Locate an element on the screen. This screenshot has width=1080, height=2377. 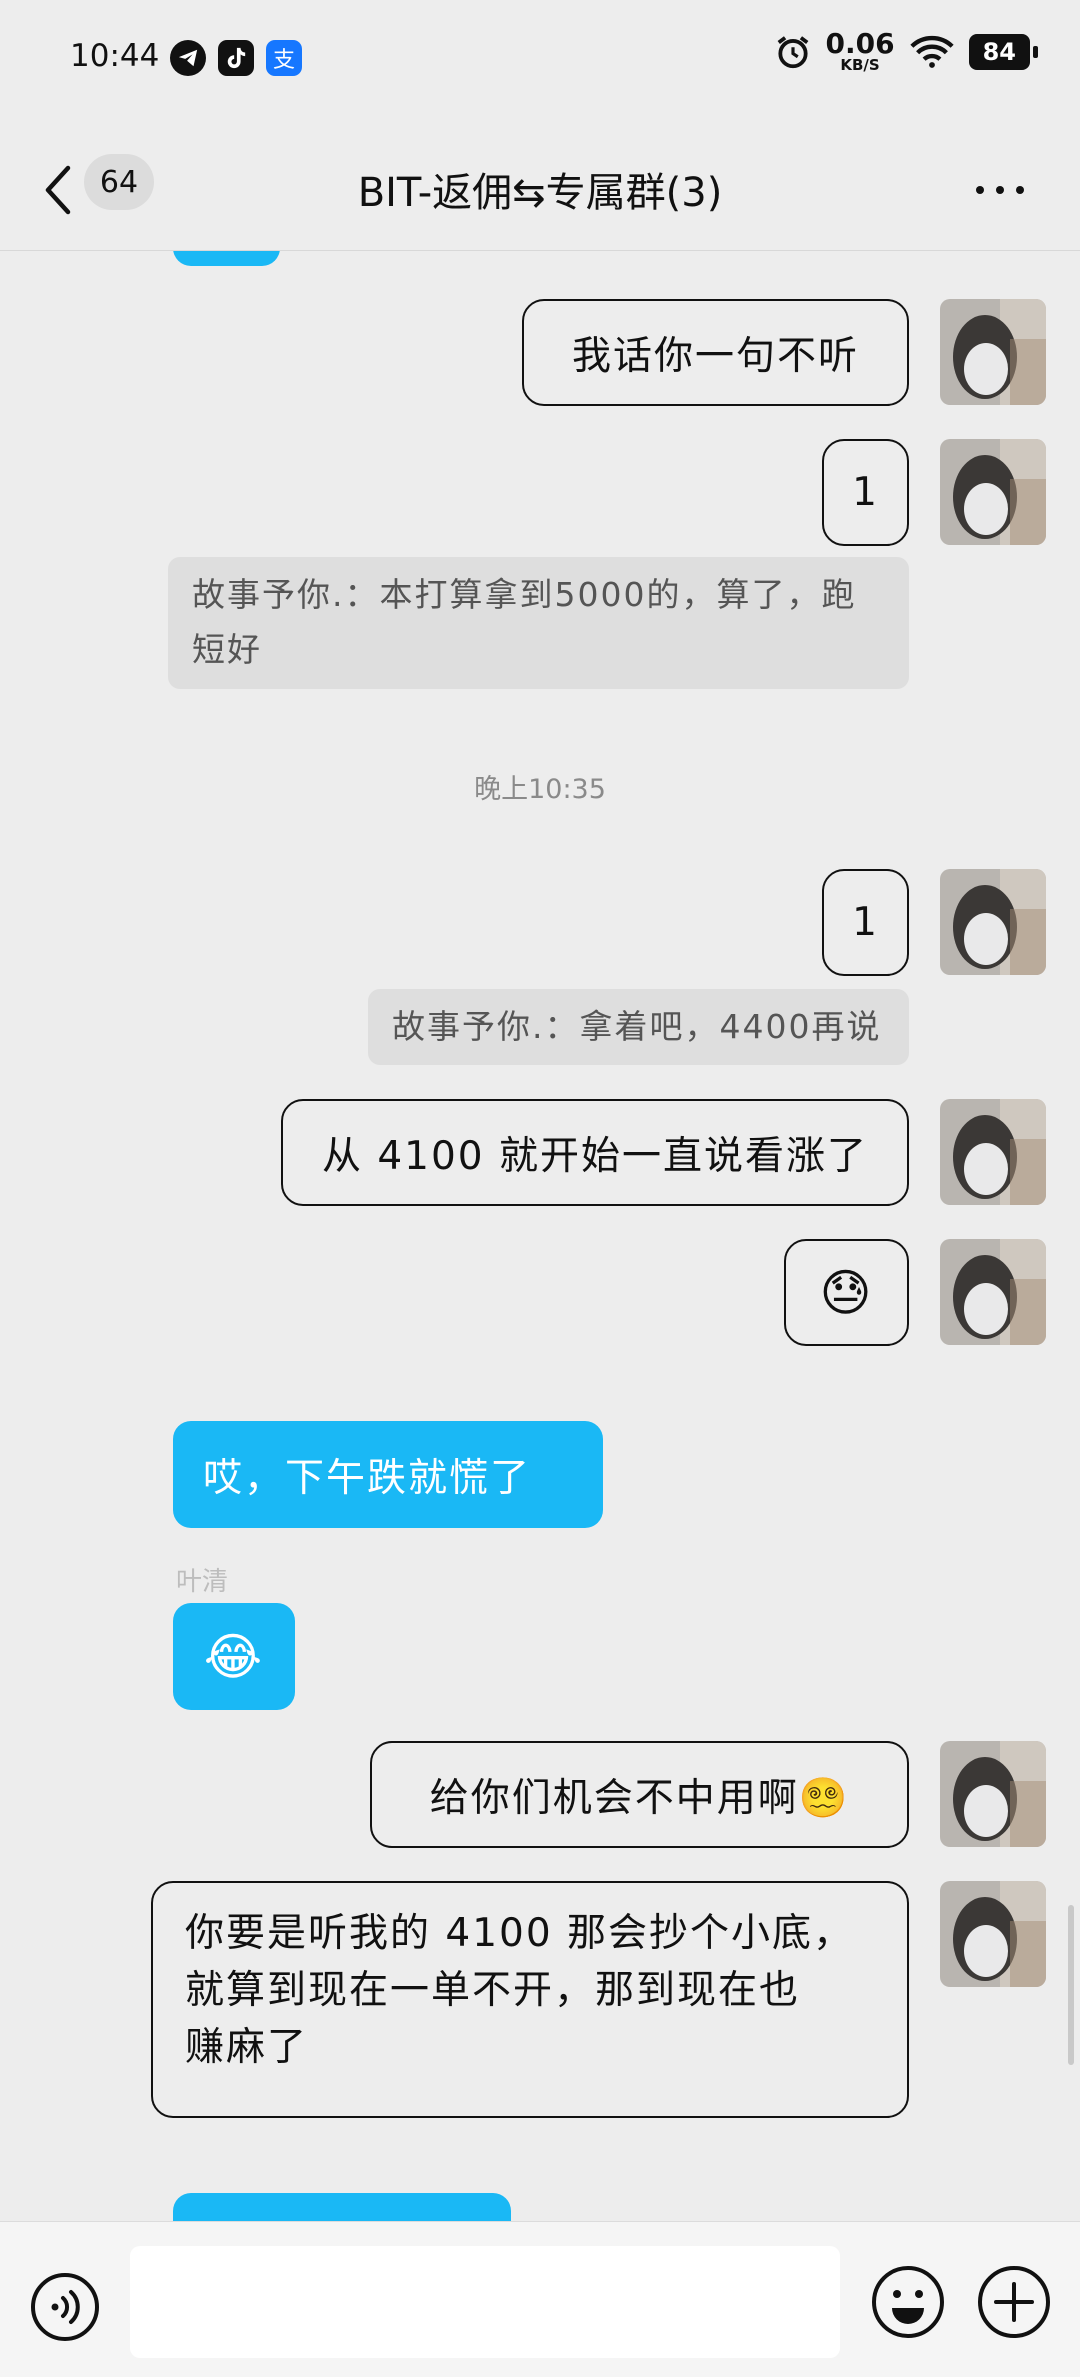
message-emoji: 😂 is located at coordinates (234, 1656).